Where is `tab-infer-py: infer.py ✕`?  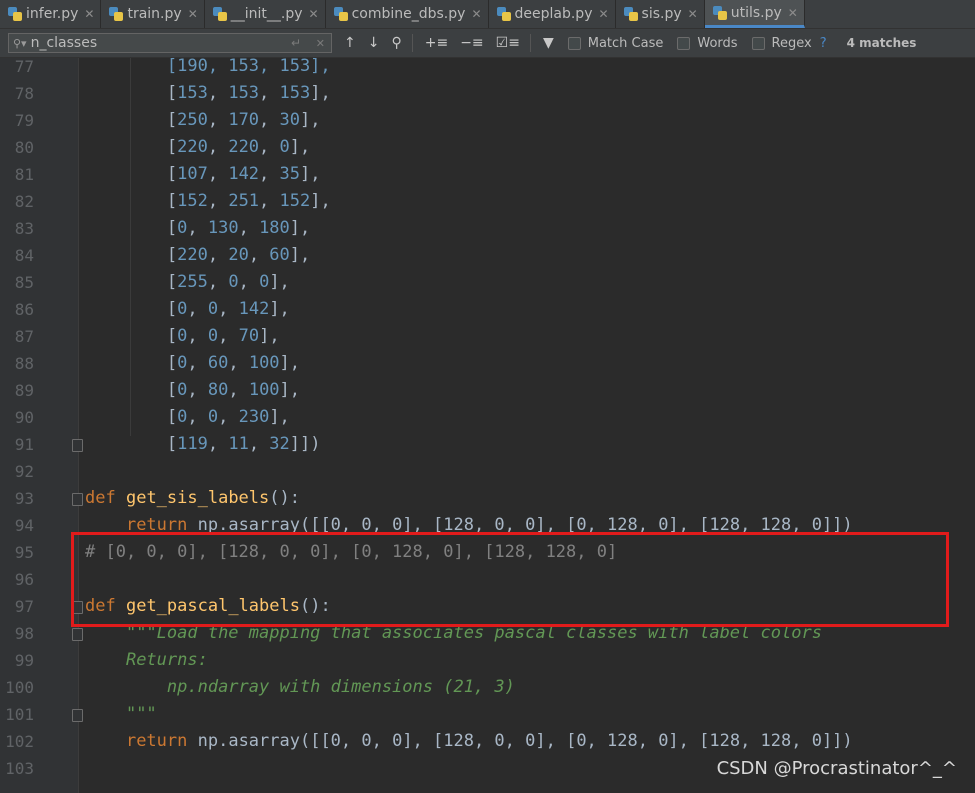 tab-infer-py: infer.py ✕ is located at coordinates (51, 14).